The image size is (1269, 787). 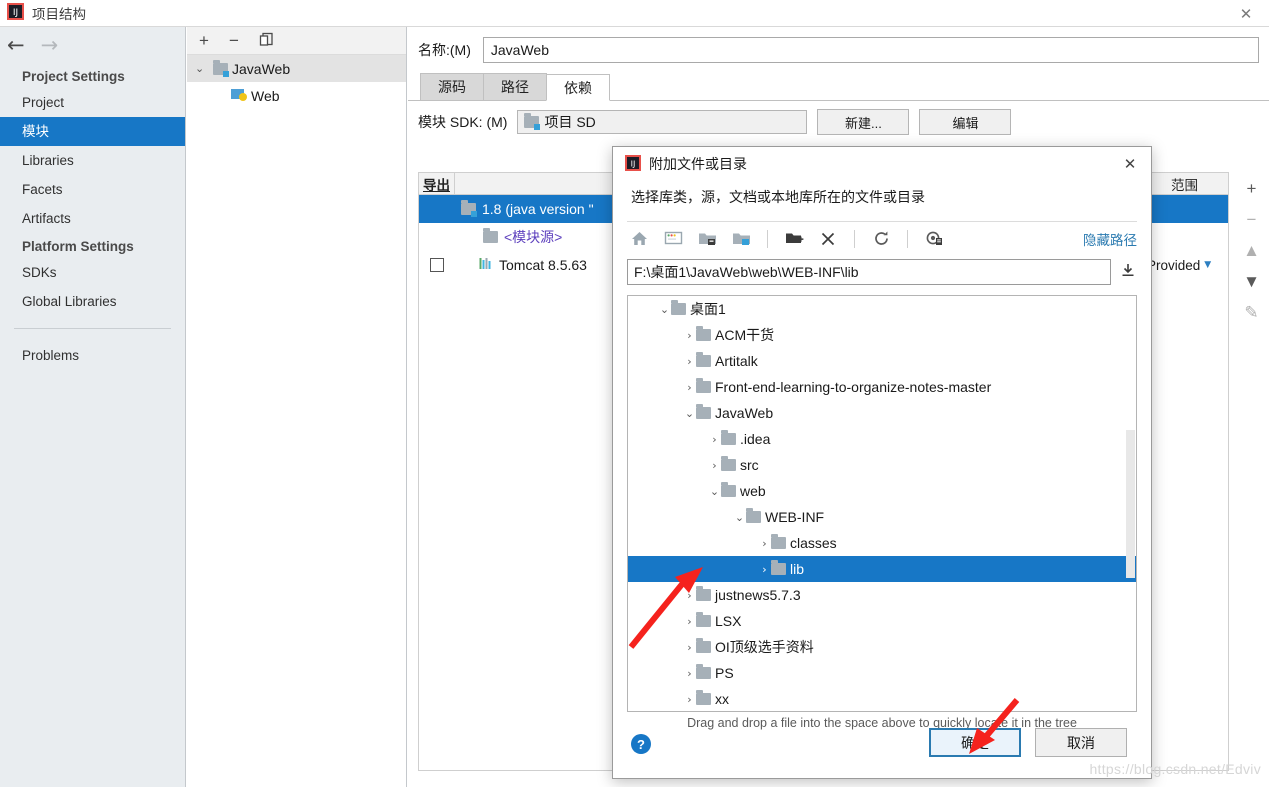 What do you see at coordinates (296, 95) in the screenshot?
I see `module-tree-row-web: Web` at bounding box center [296, 95].